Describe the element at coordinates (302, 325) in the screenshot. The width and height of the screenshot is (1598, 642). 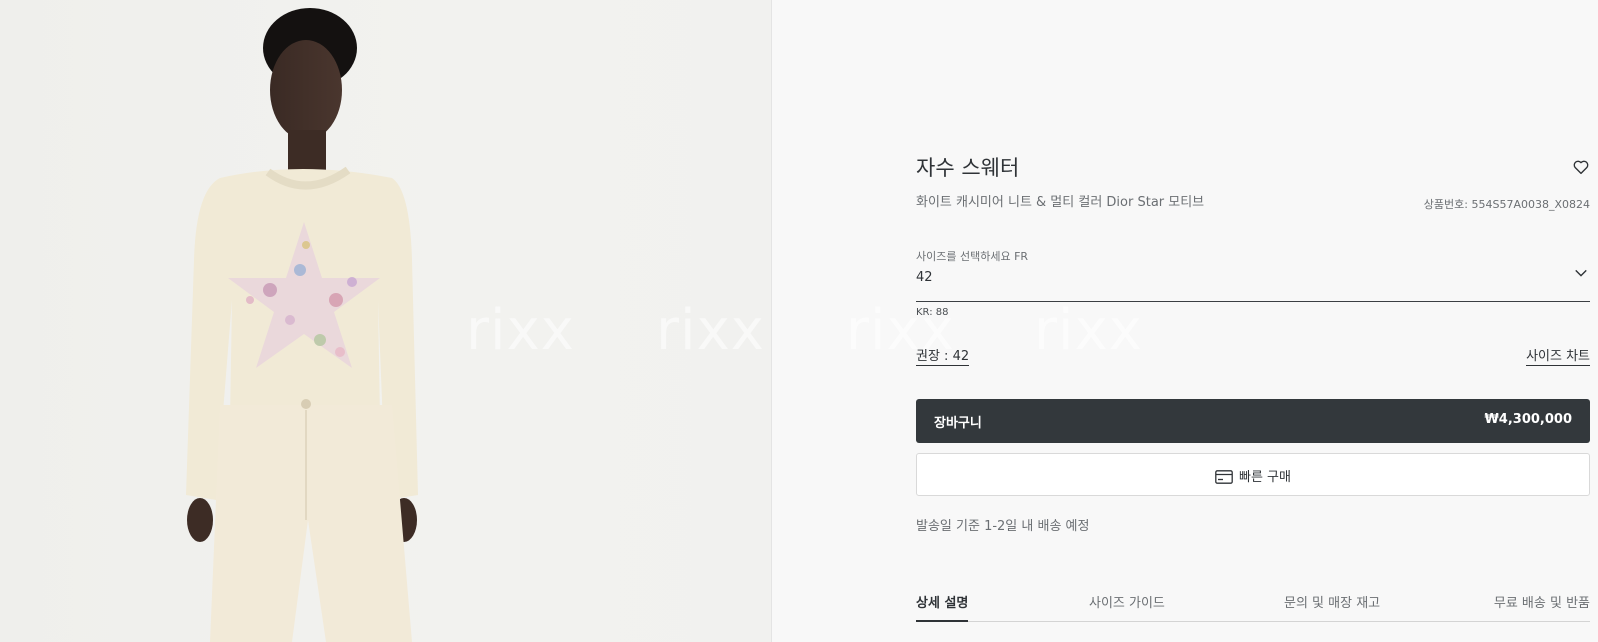
I see `model-illustration` at that location.